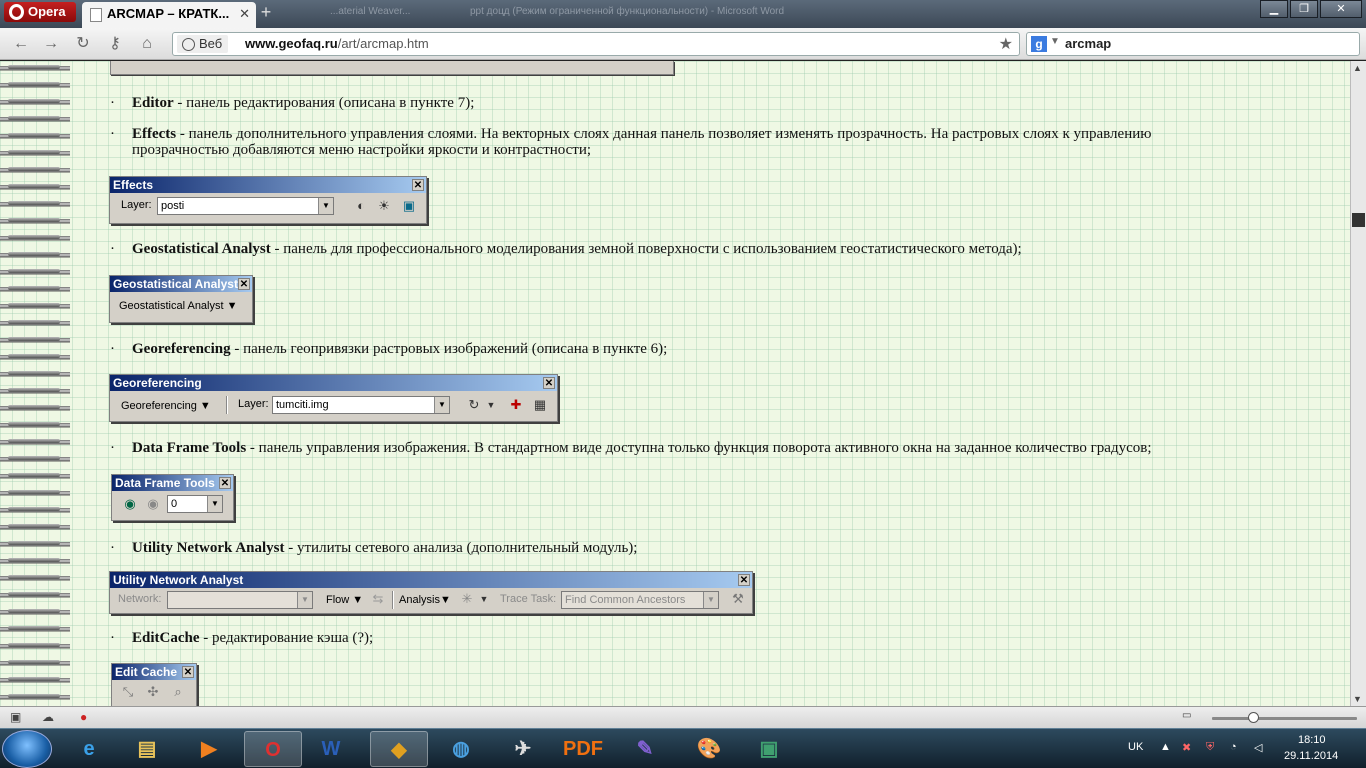 The width and height of the screenshot is (1366, 768). Describe the element at coordinates (51, 44) in the screenshot. I see `forward-button: →` at that location.